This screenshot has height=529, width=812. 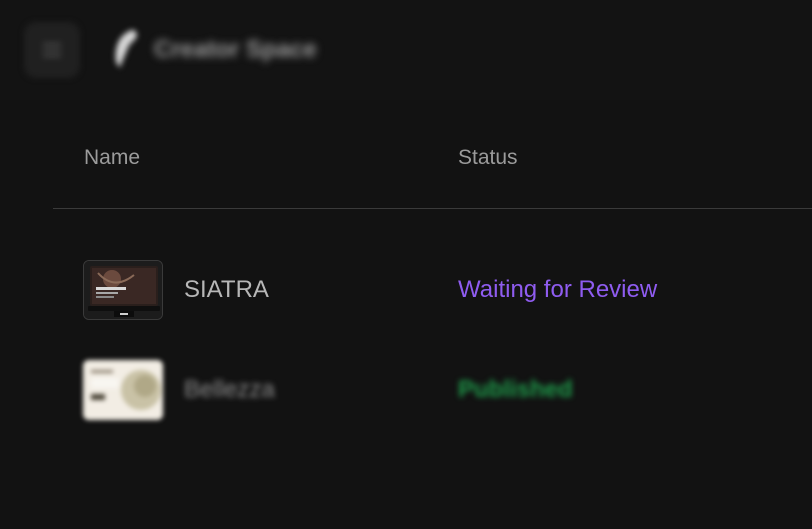 I want to click on status-label: Published, so click(x=515, y=389).